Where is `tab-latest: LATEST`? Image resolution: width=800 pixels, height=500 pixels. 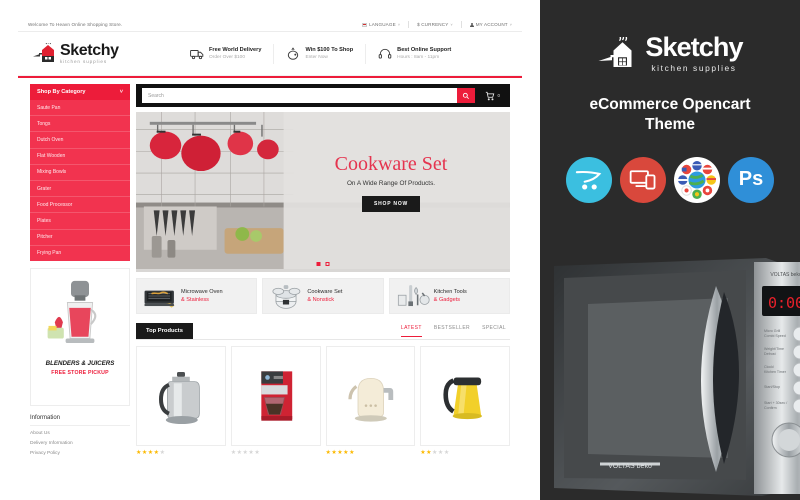
tab-latest: LATEST is located at coordinates (411, 331).